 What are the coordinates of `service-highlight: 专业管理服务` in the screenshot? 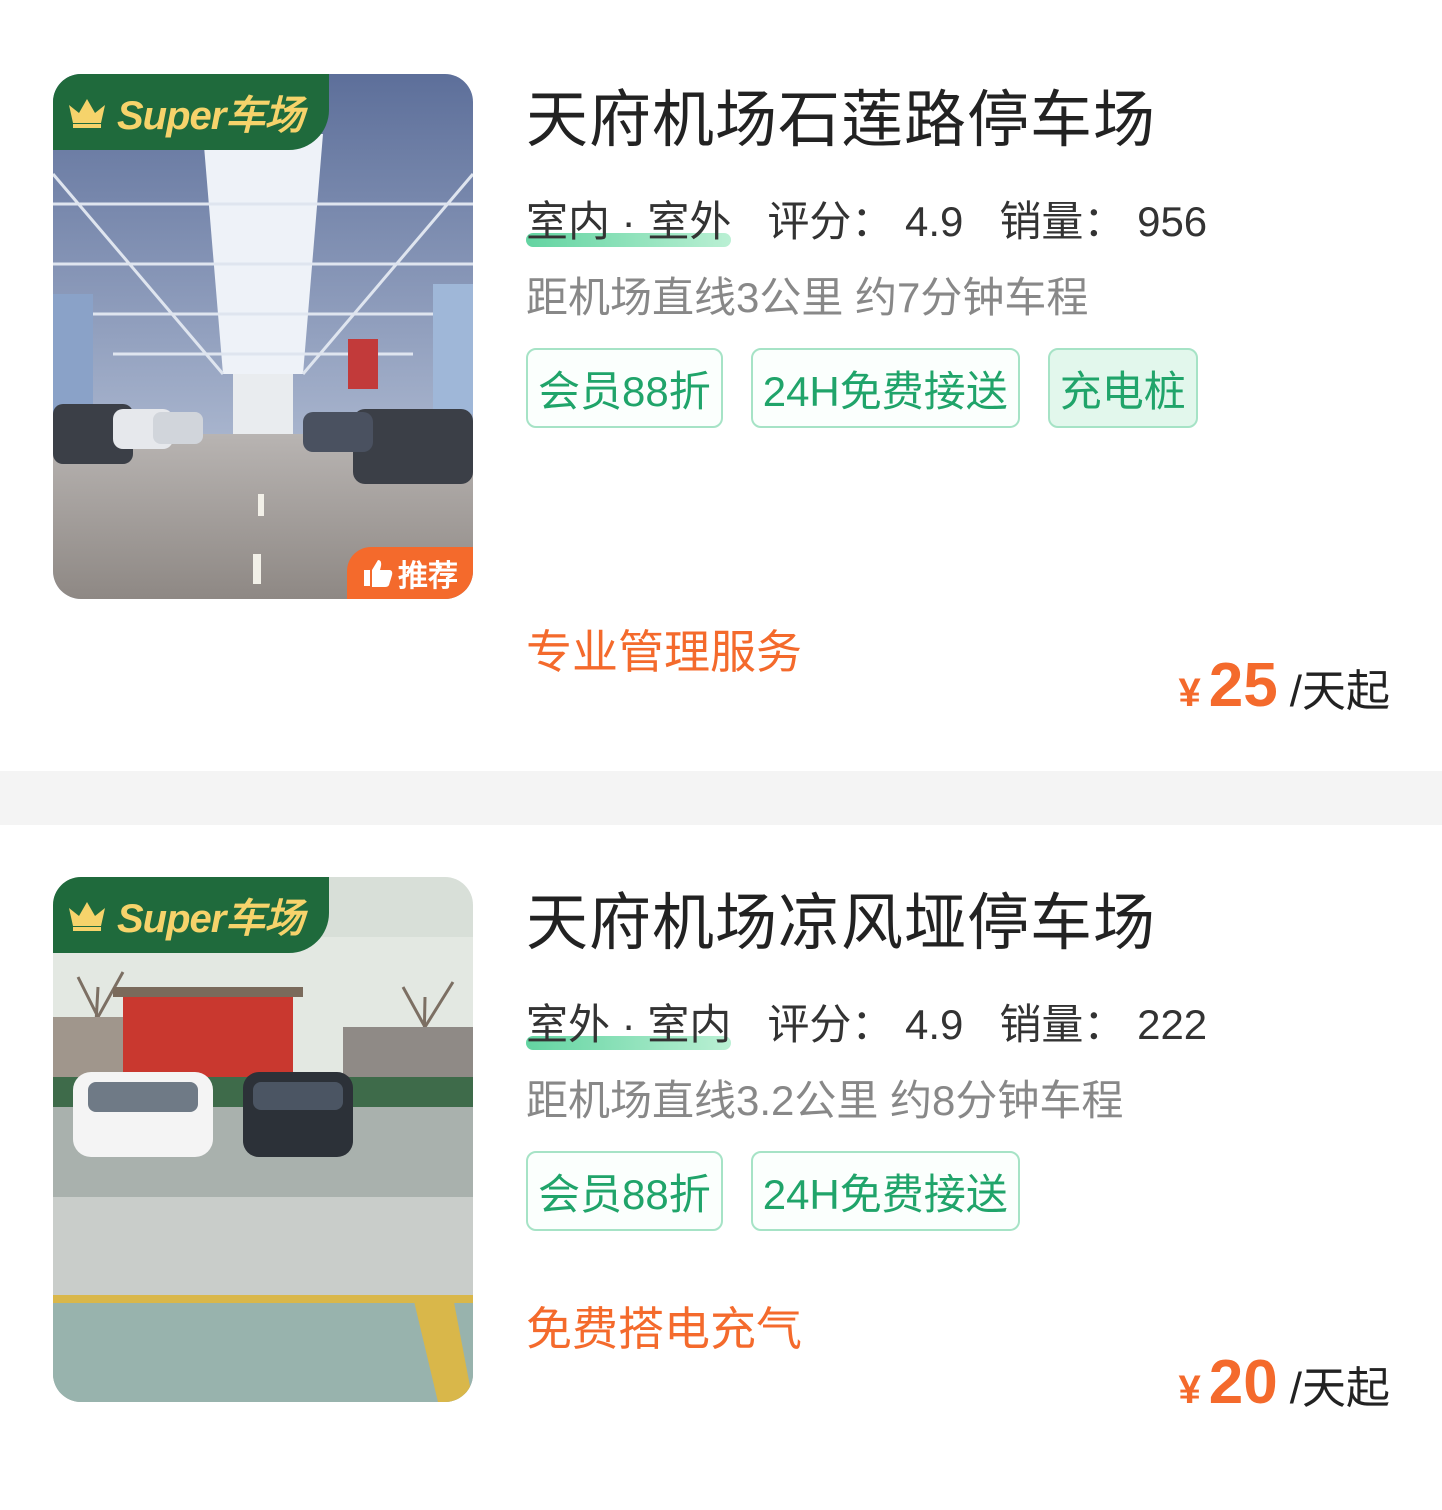 It's located at (664, 652).